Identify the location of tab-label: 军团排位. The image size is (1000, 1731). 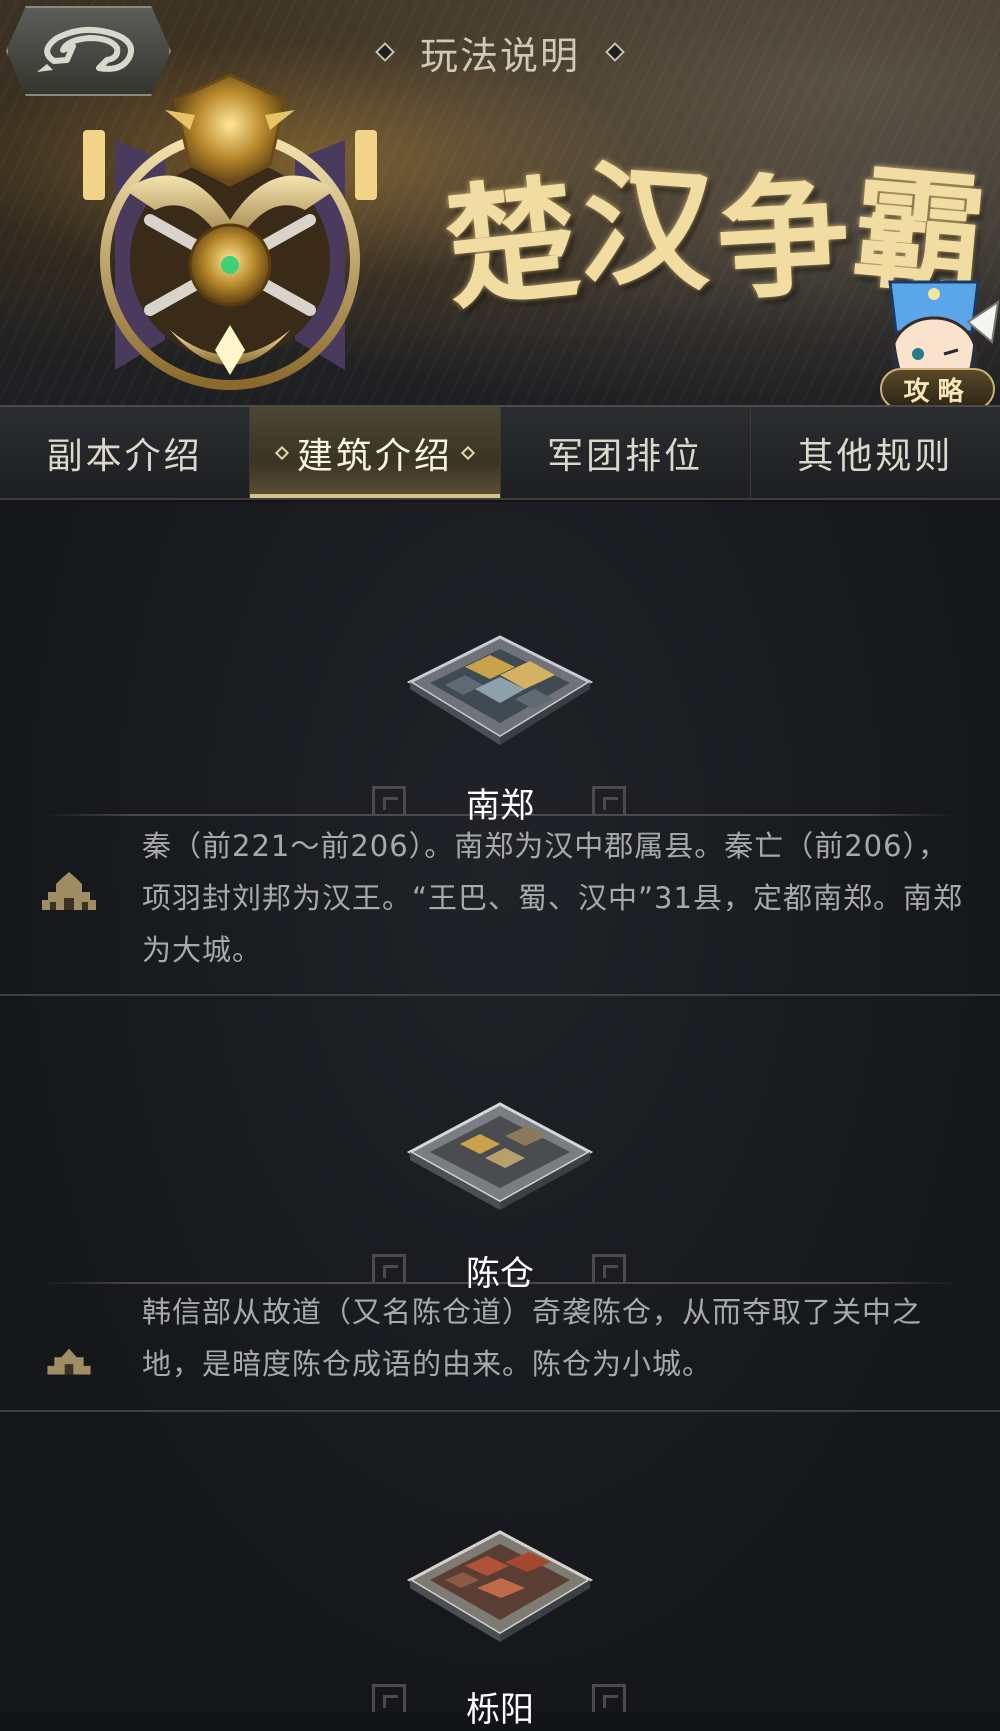
(625, 456).